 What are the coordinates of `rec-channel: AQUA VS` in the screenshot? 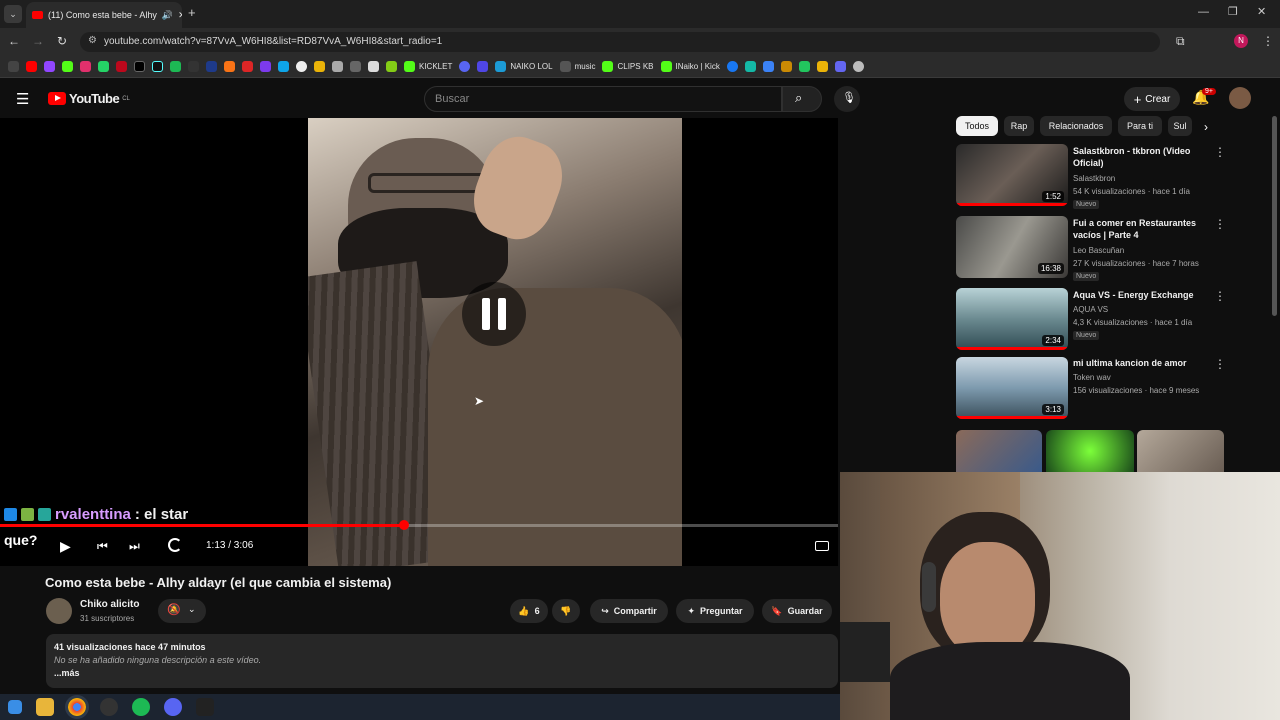 It's located at (1090, 309).